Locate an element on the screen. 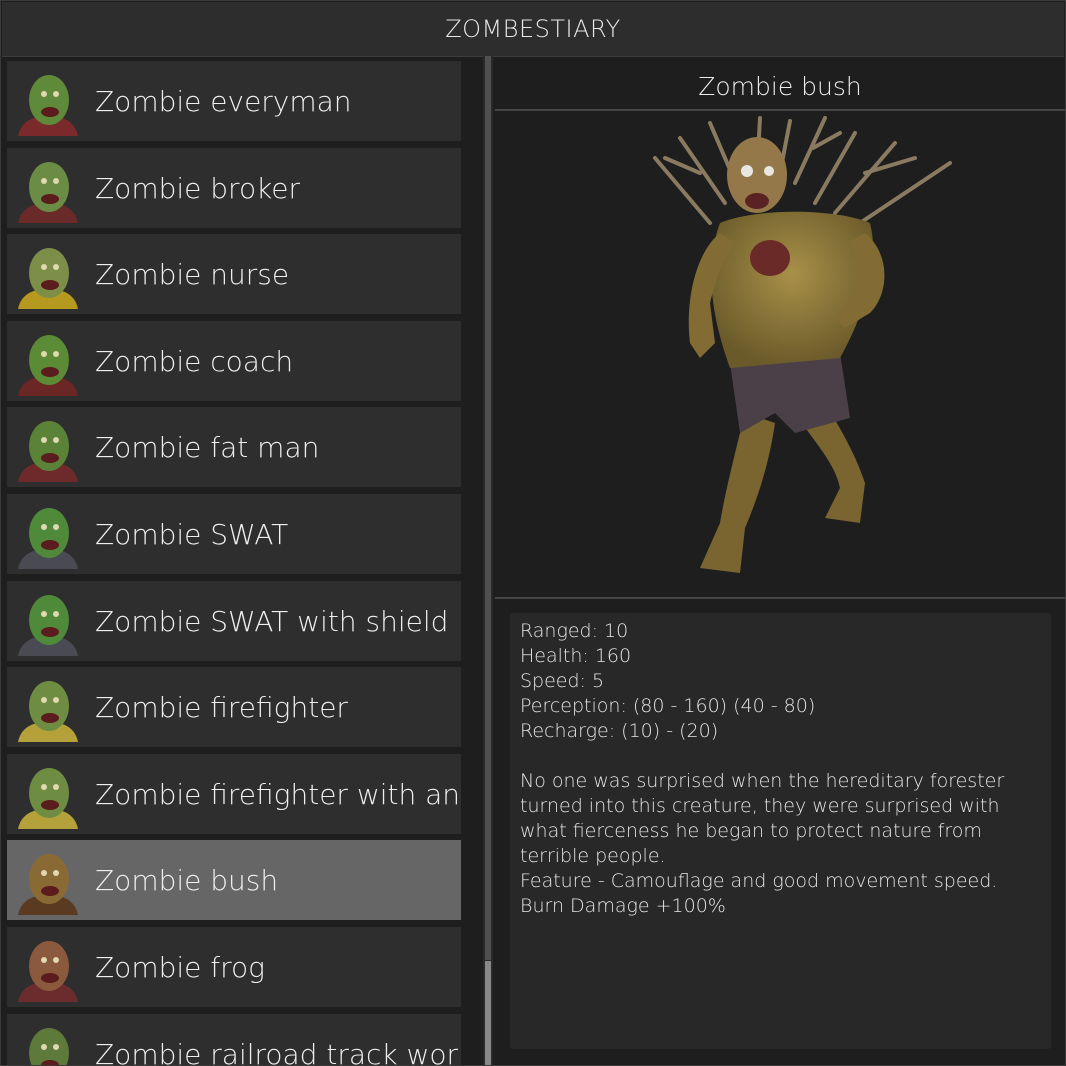 The image size is (1066, 1066). window-title: ZOMBESTIARY is located at coordinates (533, 29).